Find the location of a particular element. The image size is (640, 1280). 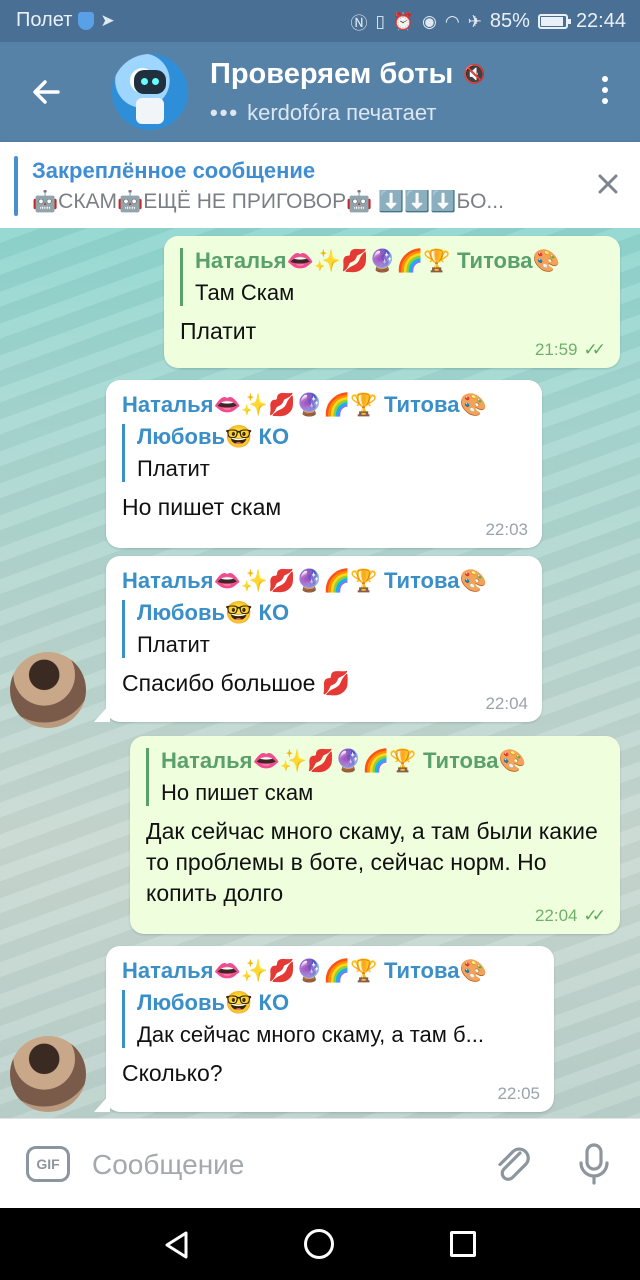

reply-quote: Наталья👄✨💋🔮🌈🏆 Титова🎨 Там Скам is located at coordinates (392, 277).